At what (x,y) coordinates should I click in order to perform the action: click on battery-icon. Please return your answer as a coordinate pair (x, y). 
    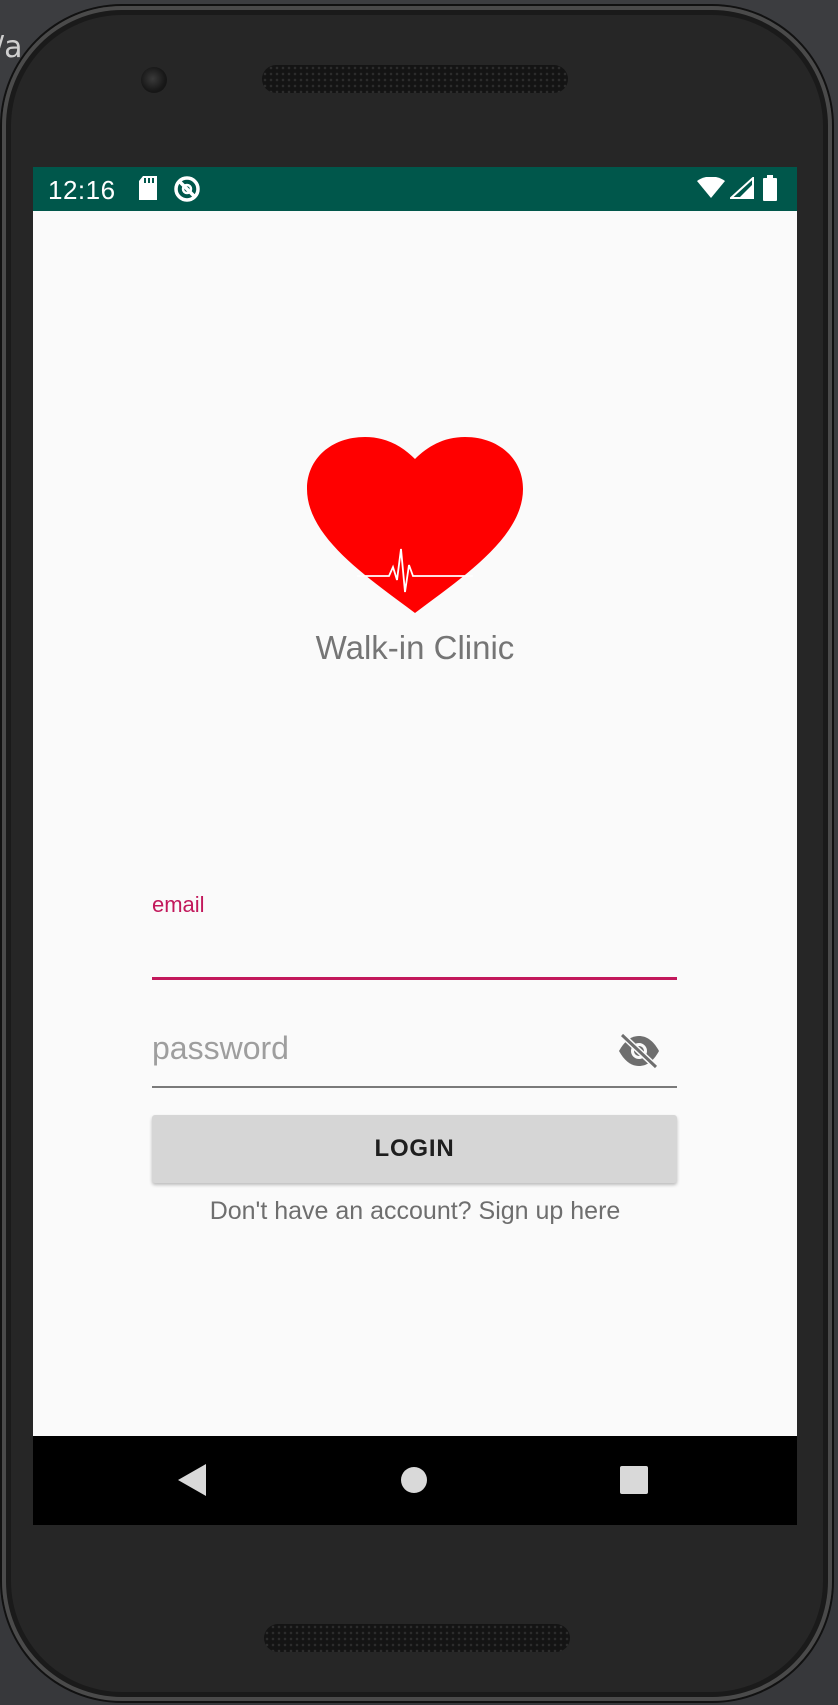
    Looking at the image, I should click on (770, 188).